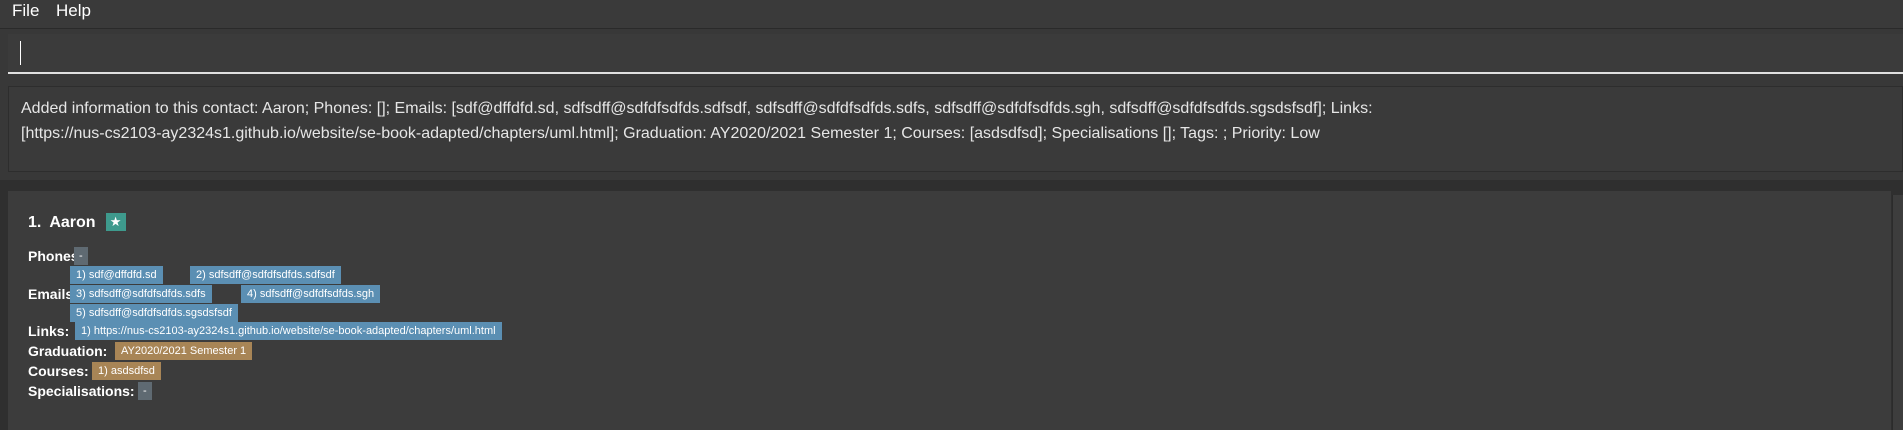 The height and width of the screenshot is (430, 1903). I want to click on menu-help: Help, so click(73, 11).